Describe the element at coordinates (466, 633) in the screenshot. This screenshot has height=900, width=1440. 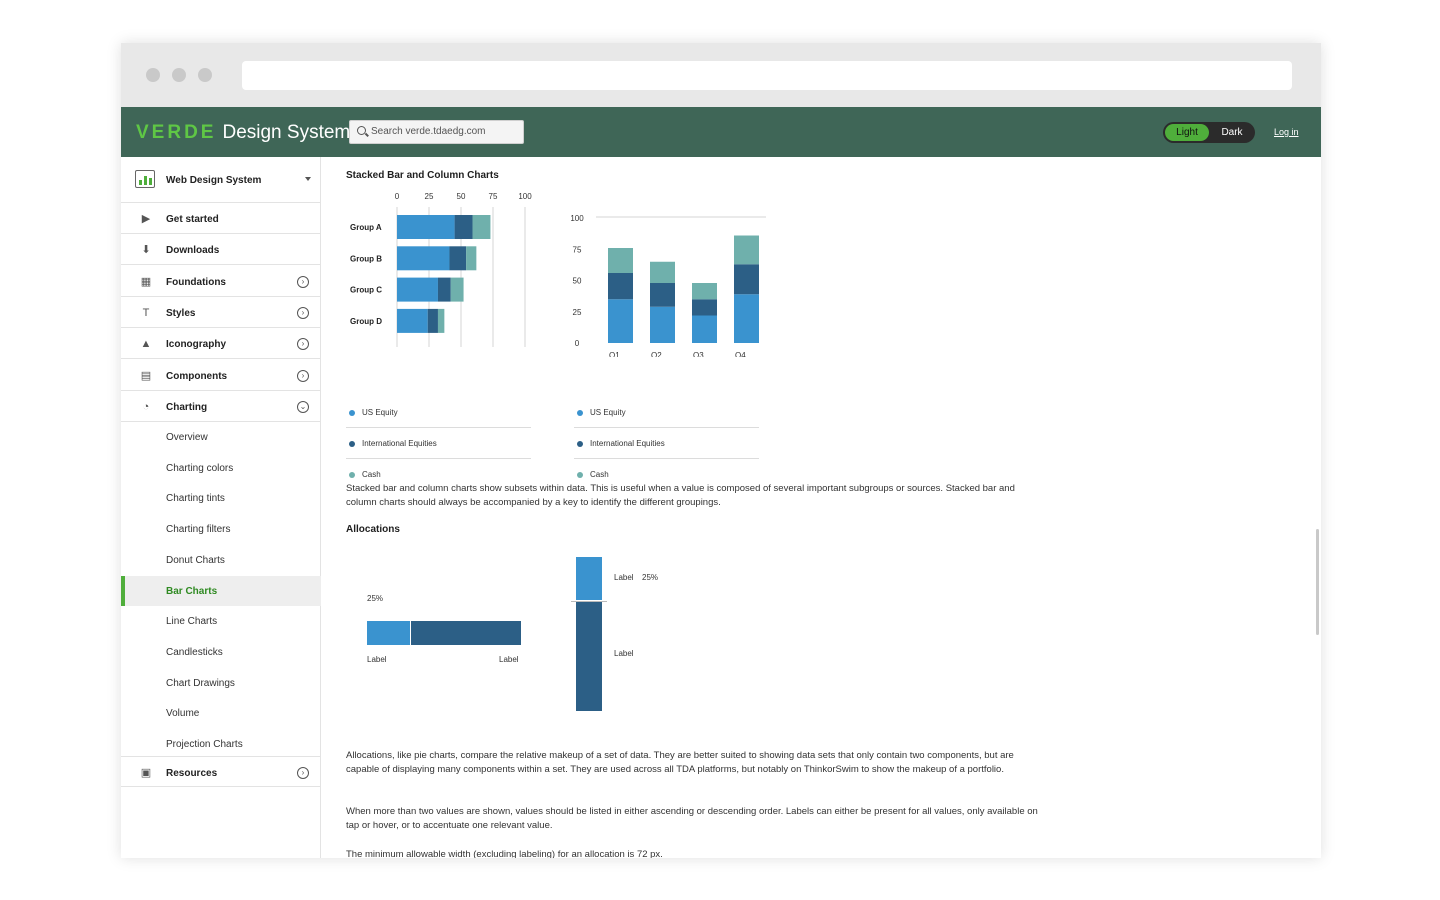
I see `allocation-h-segment-secondary` at that location.